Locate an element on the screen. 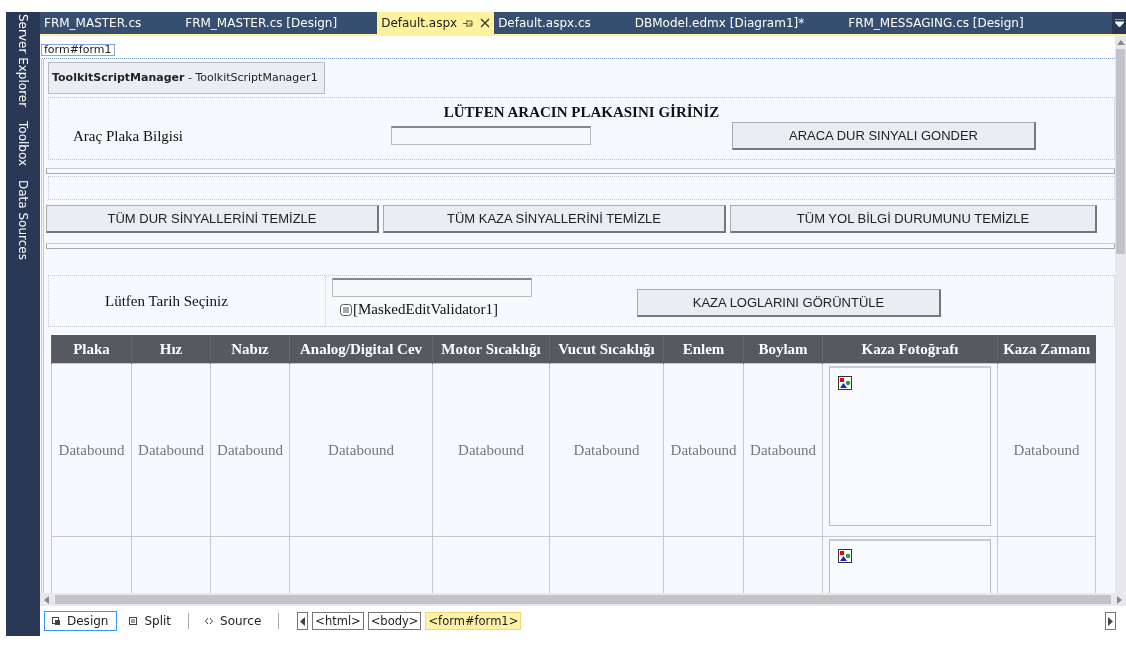  left-arrow-icon is located at coordinates (303, 621).